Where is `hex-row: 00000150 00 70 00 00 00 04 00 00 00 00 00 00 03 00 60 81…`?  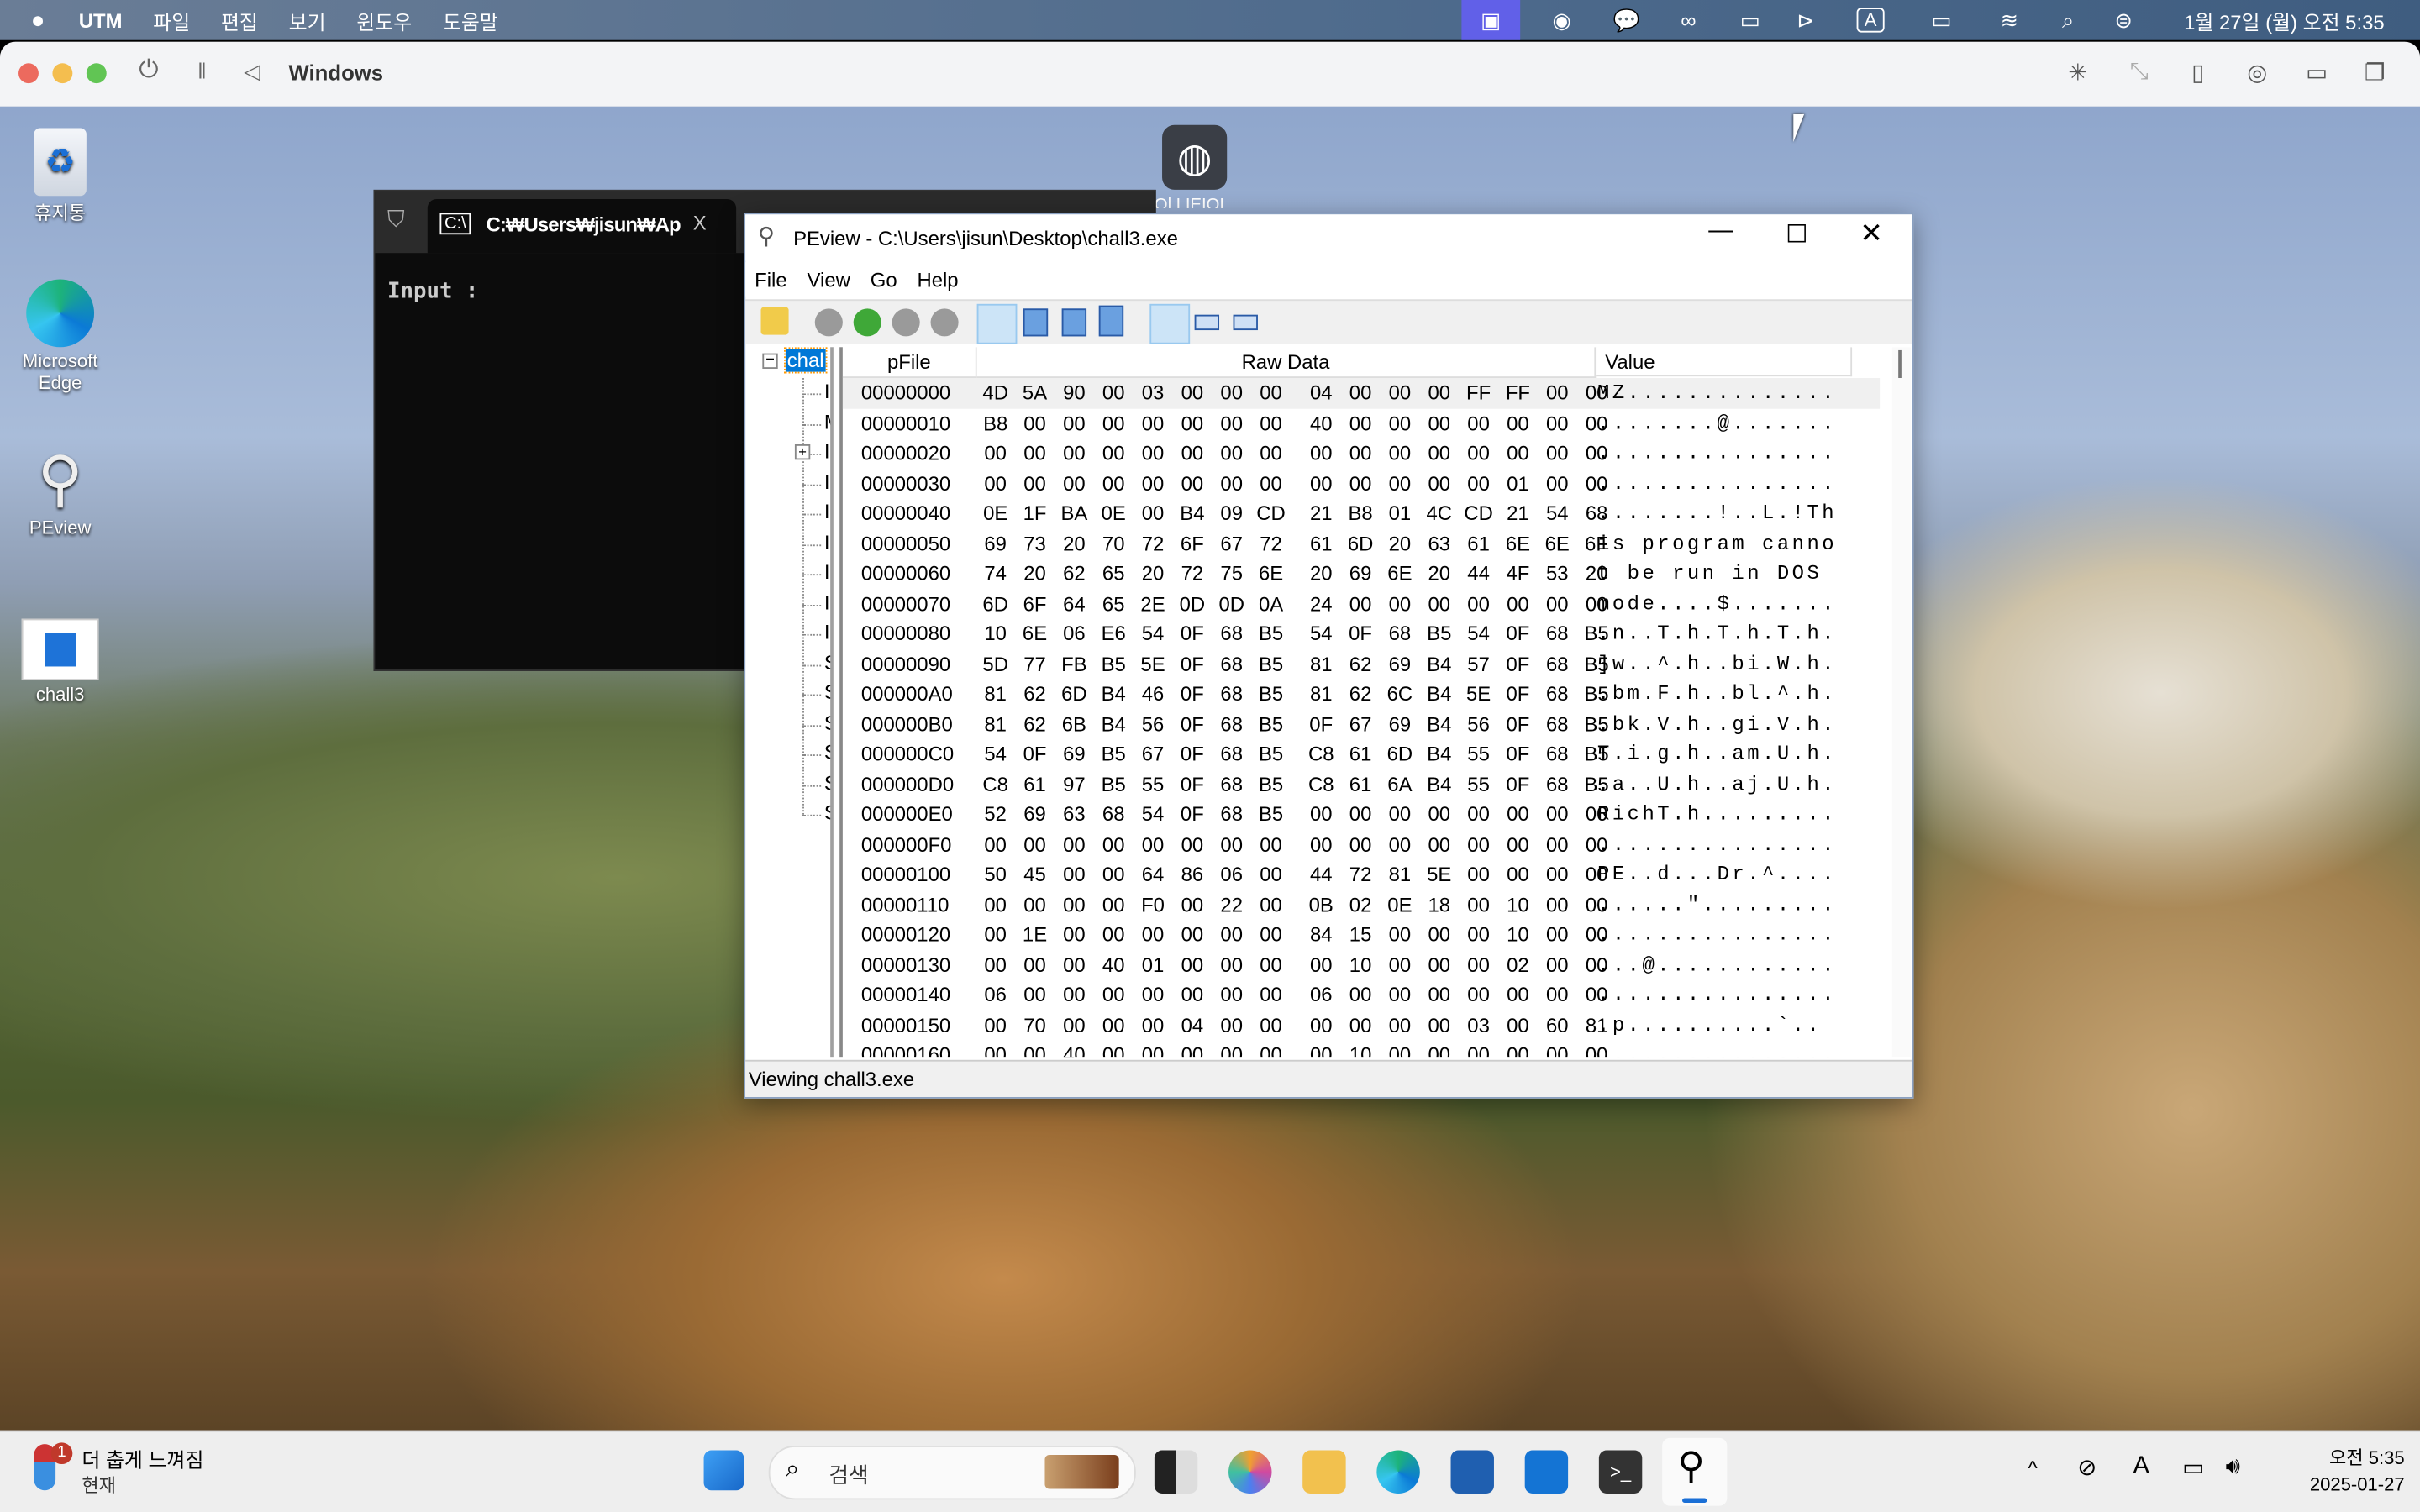
hex-row: 00000150 00 70 00 00 00 04 00 00 00 00 00 00 03 00 60 81… is located at coordinates (1361, 1025).